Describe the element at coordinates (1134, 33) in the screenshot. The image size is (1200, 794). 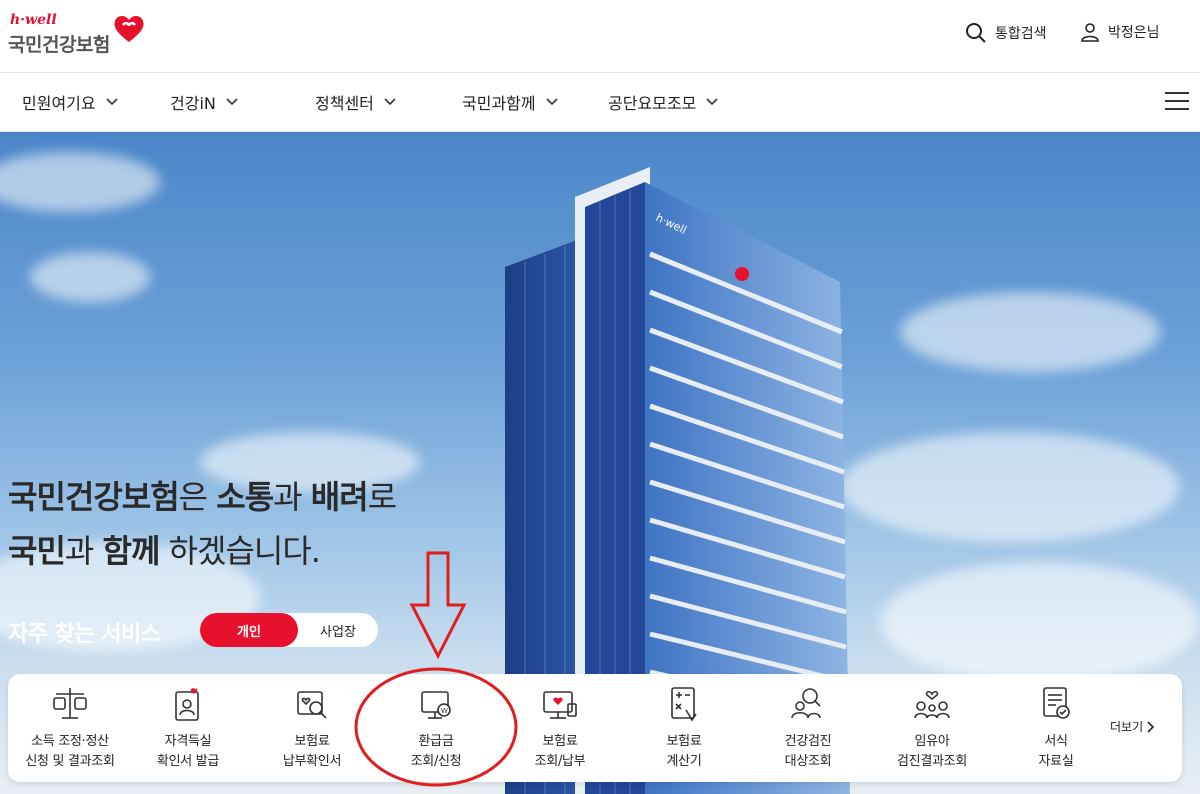
I see `user-name: 박정은님` at that location.